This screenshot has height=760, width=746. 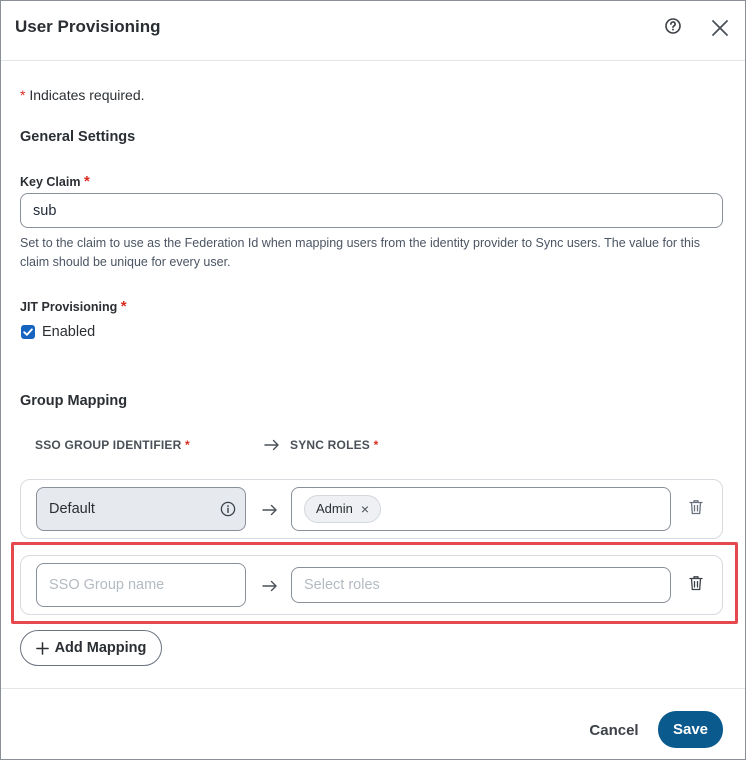 What do you see at coordinates (141, 585) in the screenshot?
I see `sso-group-name-input` at bounding box center [141, 585].